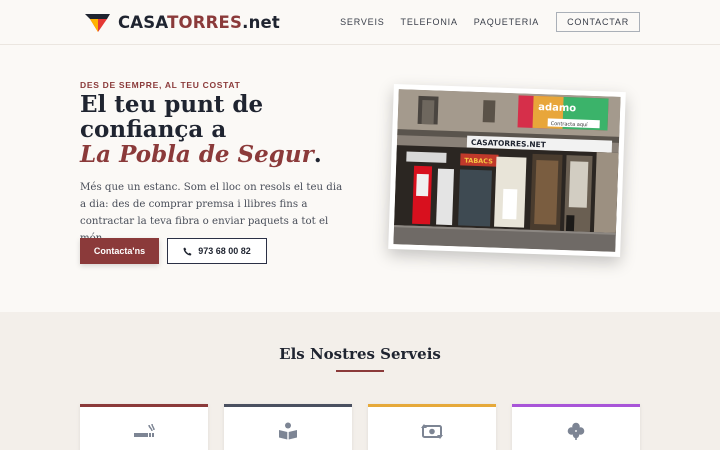  I want to click on phone-button: 973 68 00 82, so click(217, 251).